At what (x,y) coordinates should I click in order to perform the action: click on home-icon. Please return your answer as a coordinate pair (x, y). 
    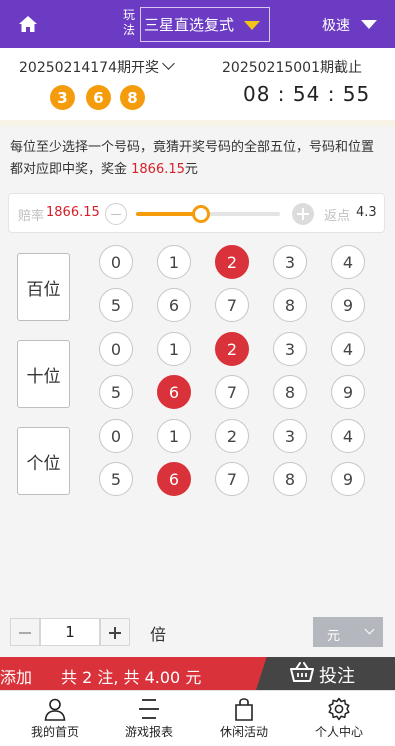
    Looking at the image, I should click on (28, 24).